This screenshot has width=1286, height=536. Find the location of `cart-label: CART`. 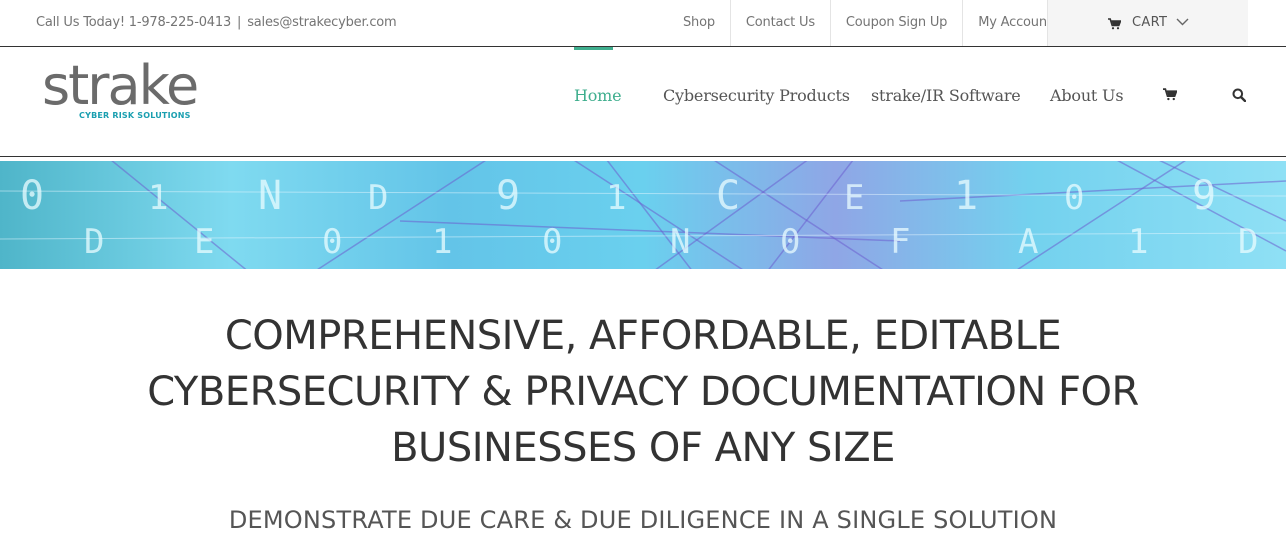

cart-label: CART is located at coordinates (1150, 22).